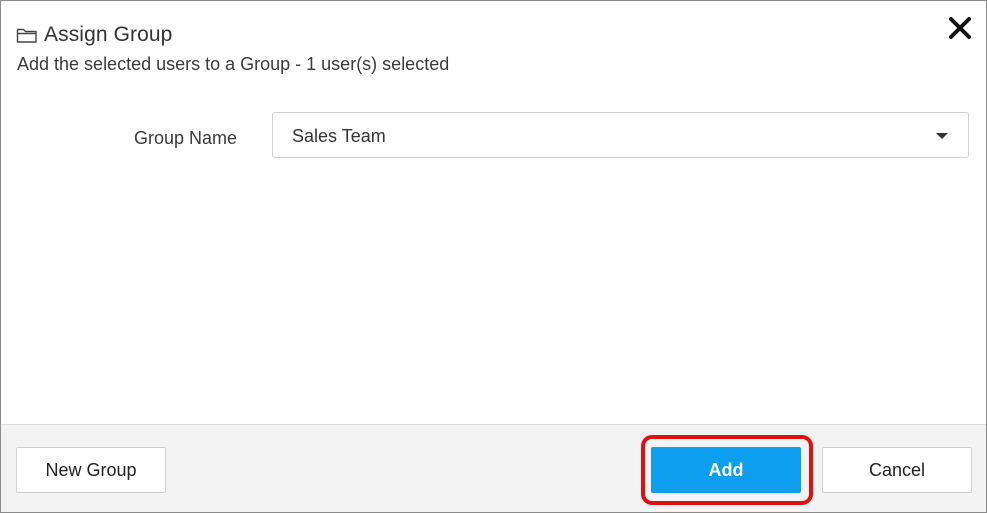 The width and height of the screenshot is (987, 513). Describe the element at coordinates (108, 34) in the screenshot. I see `dialog-title: Assign Group` at that location.